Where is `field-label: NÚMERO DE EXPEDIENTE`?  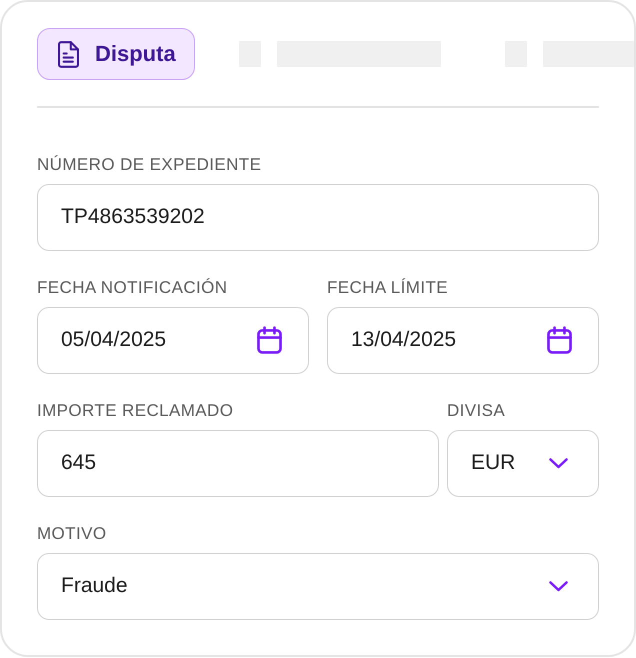 field-label: NÚMERO DE EXPEDIENTE is located at coordinates (149, 165).